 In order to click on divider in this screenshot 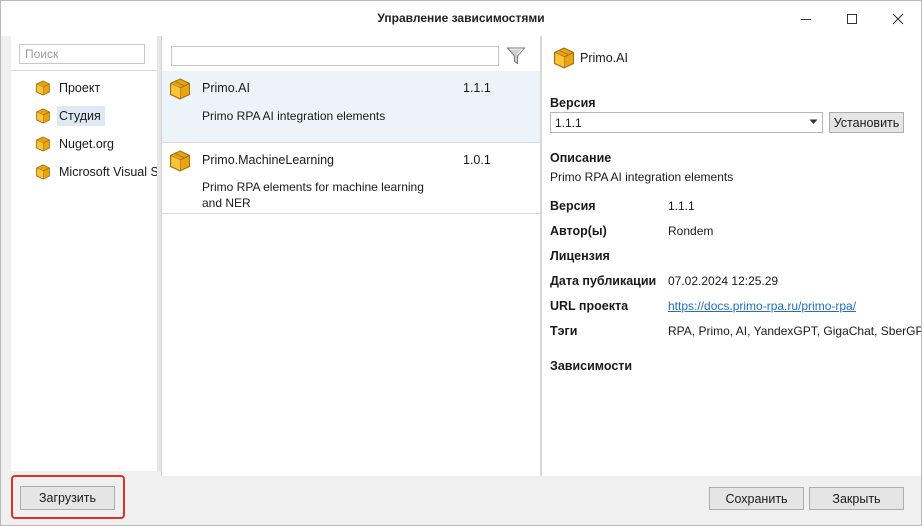, I will do `click(84, 70)`.